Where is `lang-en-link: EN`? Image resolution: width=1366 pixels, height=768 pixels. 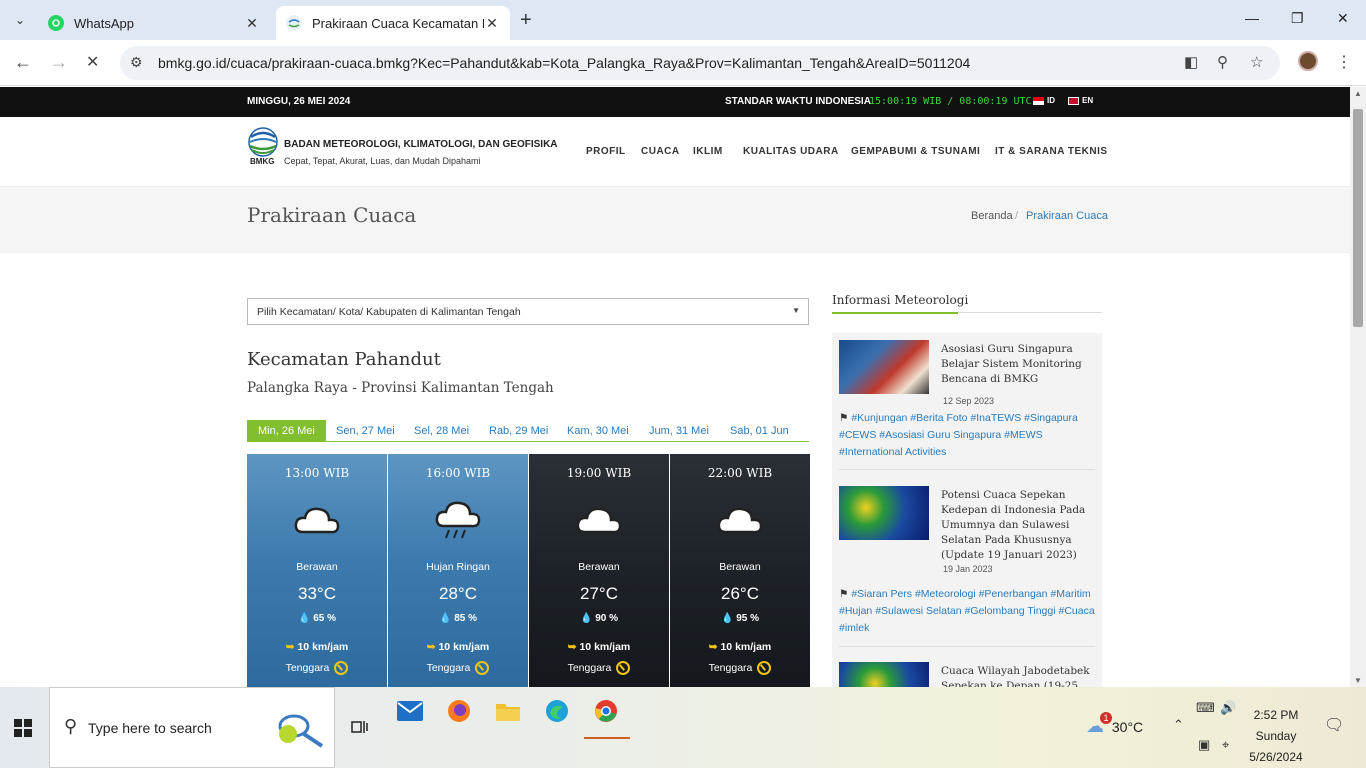 lang-en-link: EN is located at coordinates (1080, 100).